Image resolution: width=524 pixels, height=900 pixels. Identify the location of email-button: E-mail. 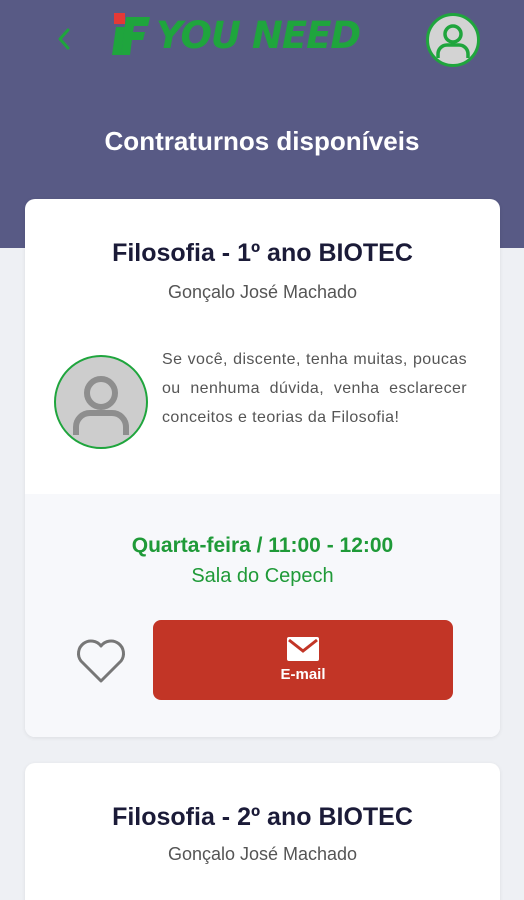
(303, 660).